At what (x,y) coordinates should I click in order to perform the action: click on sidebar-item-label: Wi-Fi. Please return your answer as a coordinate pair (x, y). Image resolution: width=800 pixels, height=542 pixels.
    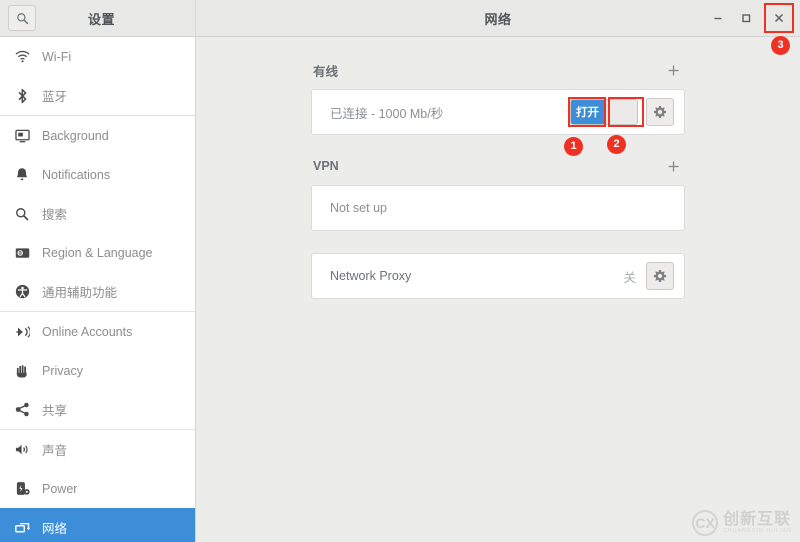
    Looking at the image, I should click on (57, 56).